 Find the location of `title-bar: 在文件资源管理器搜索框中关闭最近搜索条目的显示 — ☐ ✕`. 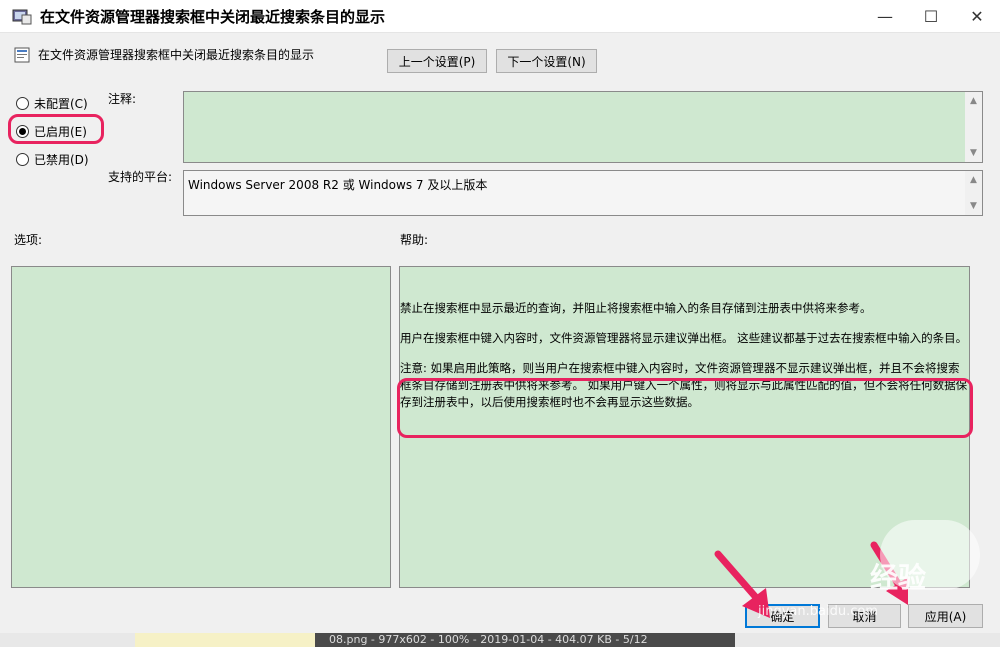

title-bar: 在文件资源管理器搜索框中关闭最近搜索条目的显示 — ☐ ✕ is located at coordinates (500, 16).